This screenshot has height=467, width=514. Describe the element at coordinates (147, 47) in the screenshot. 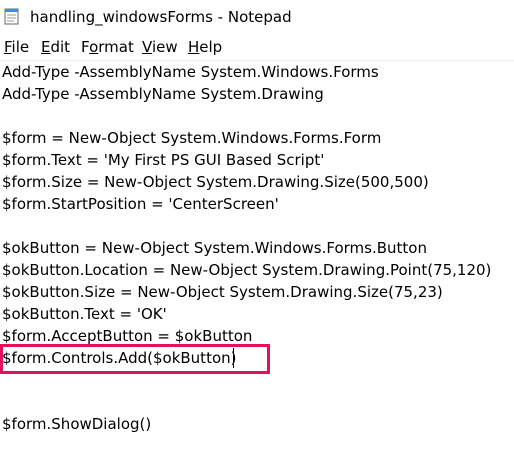

I see `menu-view-mnemonic: V` at that location.